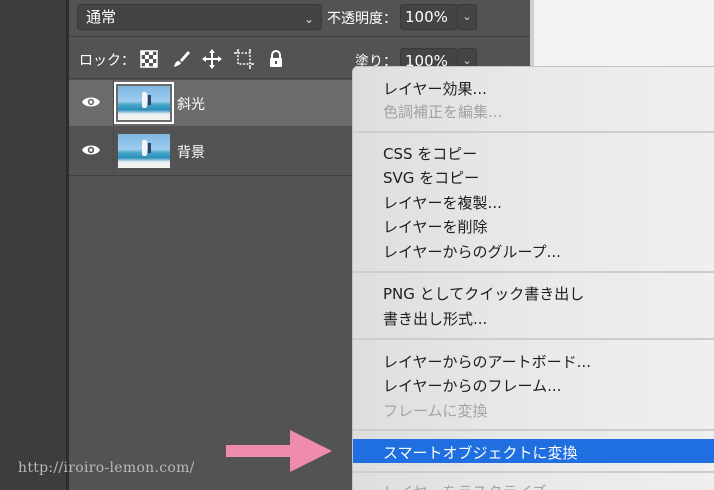 The image size is (714, 490). What do you see at coordinates (113, 151) in the screenshot?
I see `visibility-column-divider` at bounding box center [113, 151].